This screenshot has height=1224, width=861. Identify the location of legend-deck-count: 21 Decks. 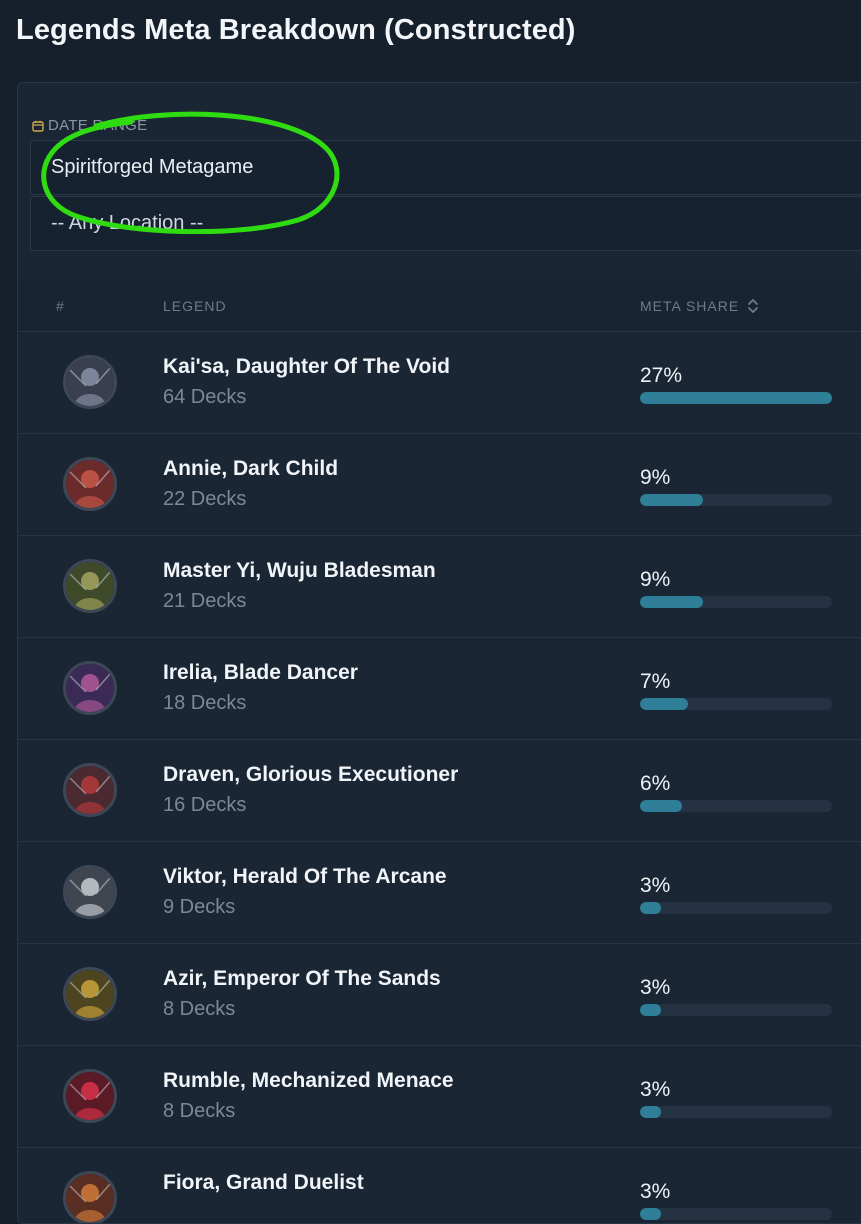
(205, 601).